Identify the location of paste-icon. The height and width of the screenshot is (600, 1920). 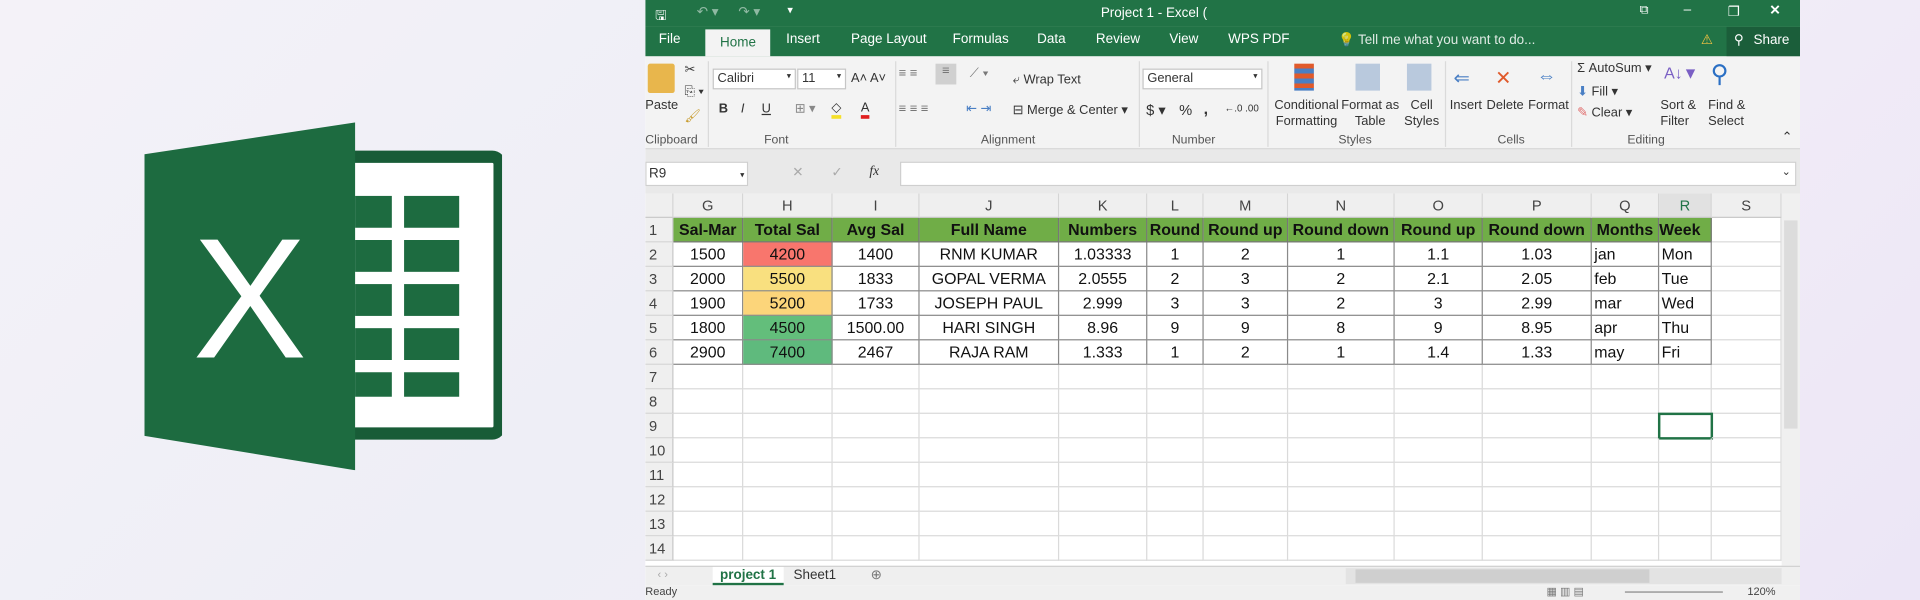
(661, 78).